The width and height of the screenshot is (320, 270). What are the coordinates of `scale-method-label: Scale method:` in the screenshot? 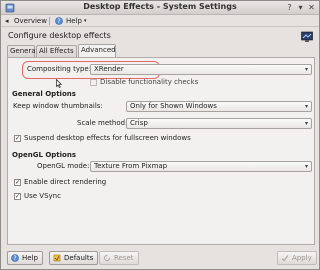 It's located at (102, 123).